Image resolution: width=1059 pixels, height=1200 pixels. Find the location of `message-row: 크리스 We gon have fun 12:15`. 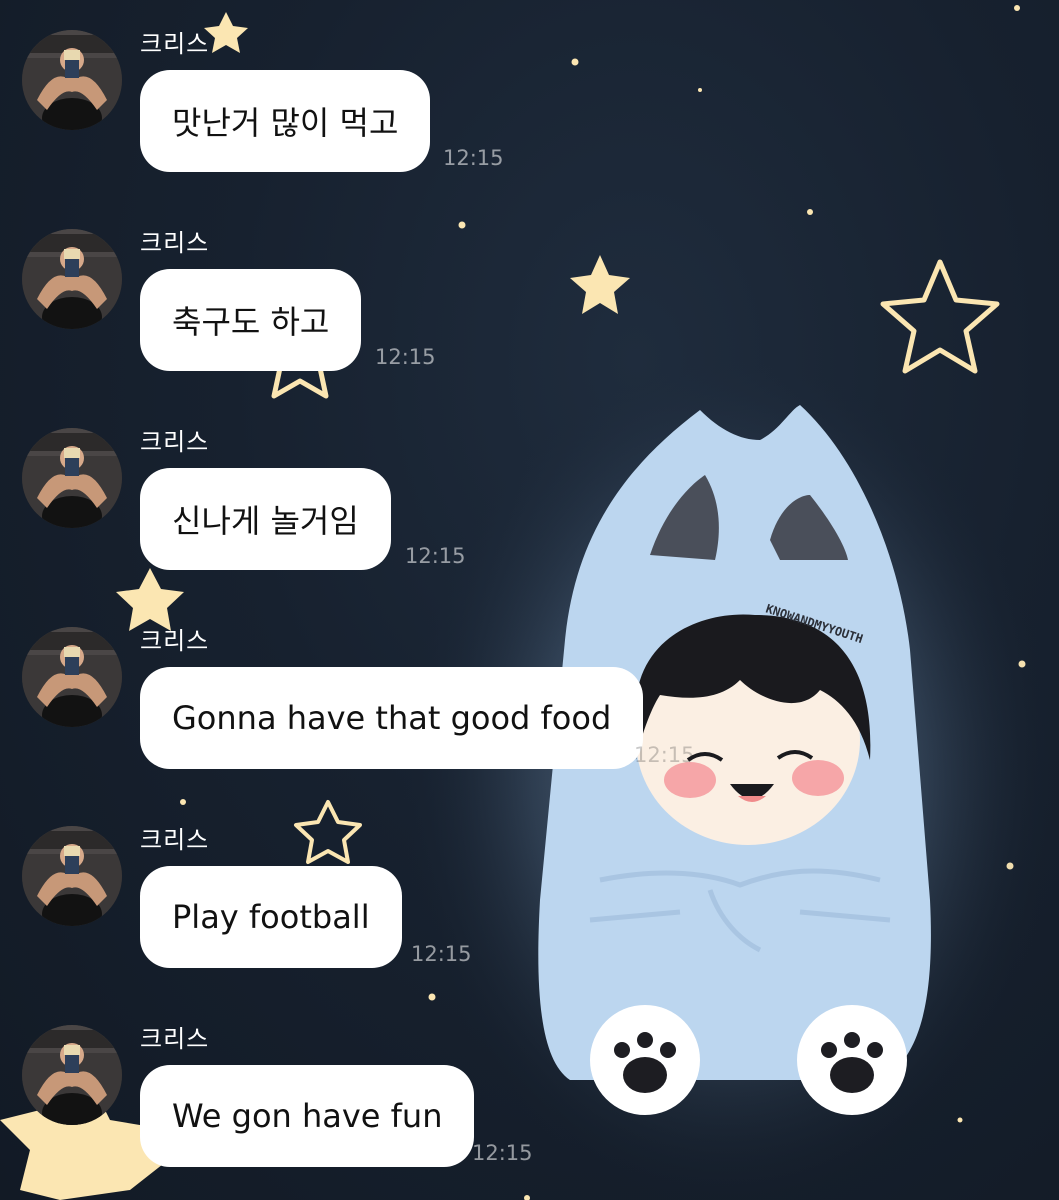

message-row: 크리스 We gon have fun 12:15 is located at coordinates (529, 1081).